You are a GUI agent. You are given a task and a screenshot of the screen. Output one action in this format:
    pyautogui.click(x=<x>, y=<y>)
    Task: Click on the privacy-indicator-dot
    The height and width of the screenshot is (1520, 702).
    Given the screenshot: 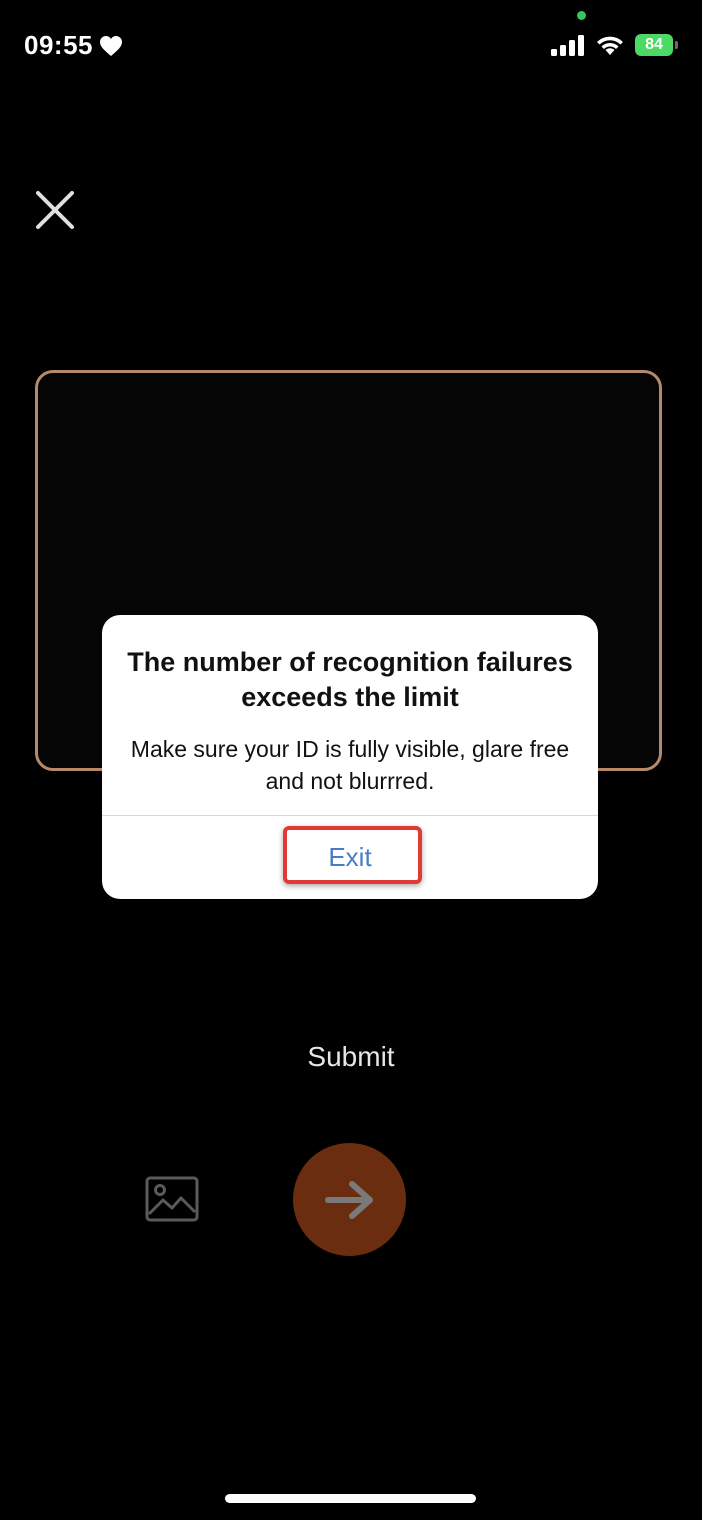 What is the action you would take?
    pyautogui.click(x=581, y=15)
    